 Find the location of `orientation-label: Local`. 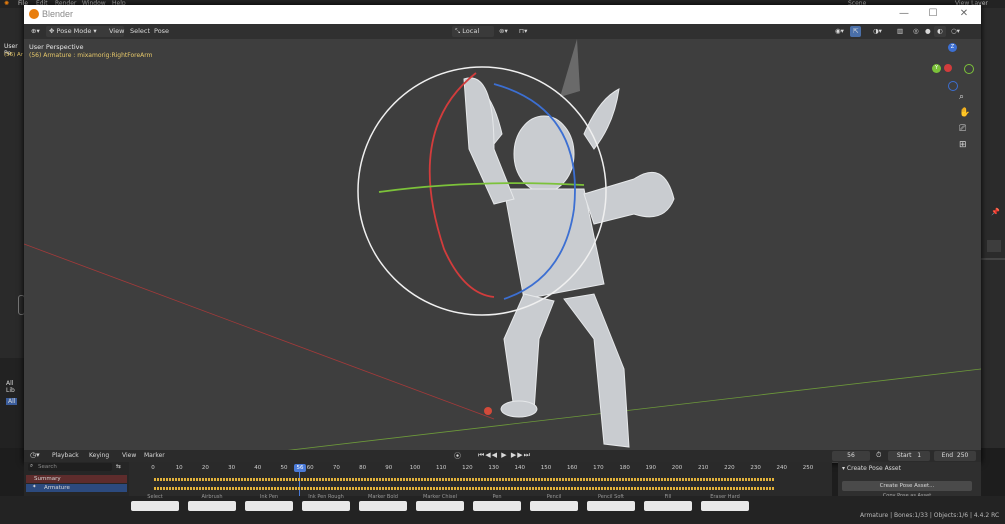

orientation-label: Local is located at coordinates (471, 31).